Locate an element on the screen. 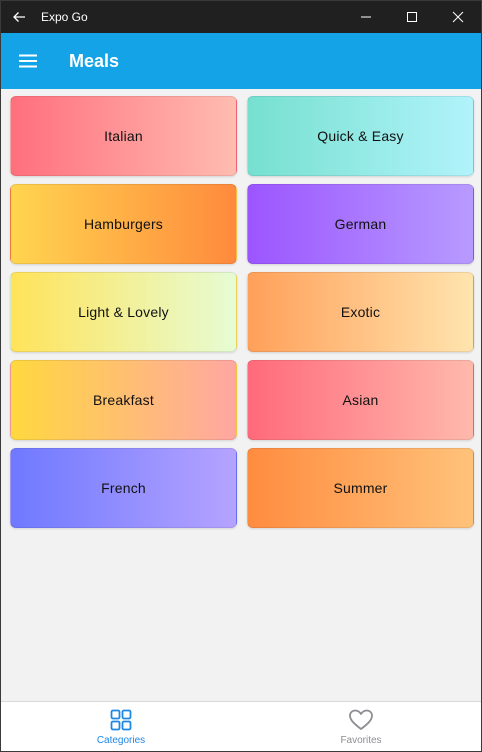 Image resolution: width=482 pixels, height=752 pixels. close-icon is located at coordinates (458, 17).